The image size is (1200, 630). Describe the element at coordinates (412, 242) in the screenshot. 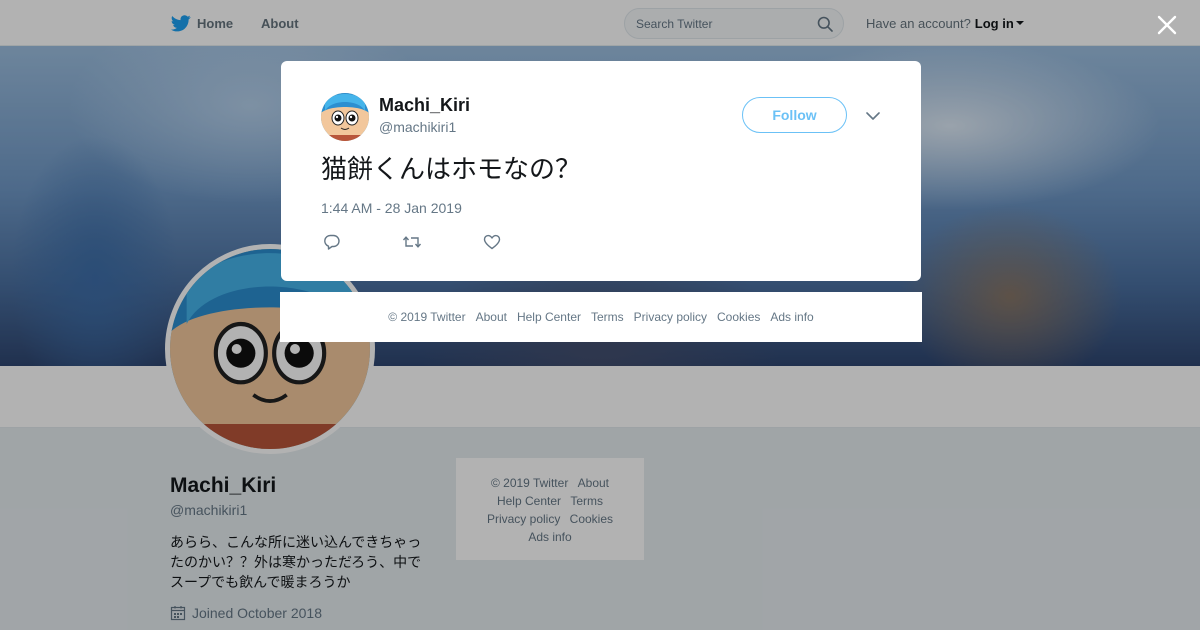

I see `retweet-icon` at that location.